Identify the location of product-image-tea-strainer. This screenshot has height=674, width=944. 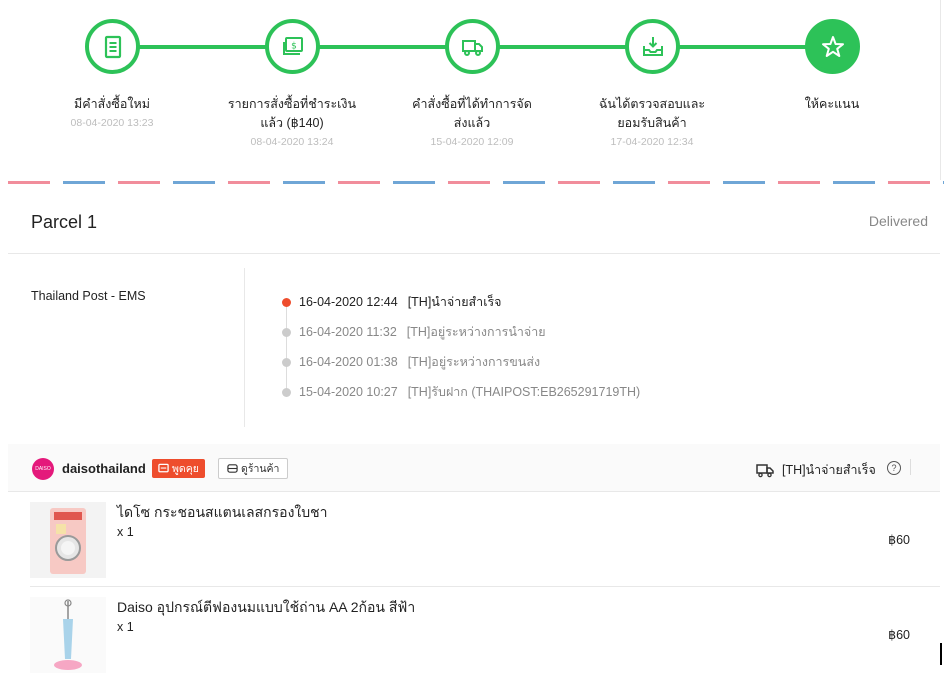
(68, 540).